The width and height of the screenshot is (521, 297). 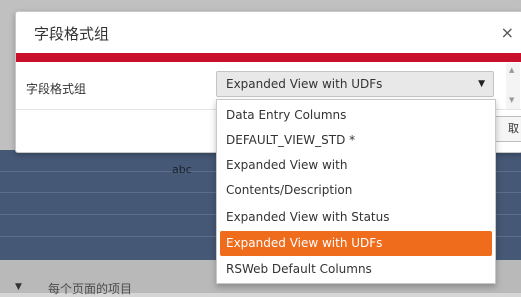 What do you see at coordinates (56, 89) in the screenshot?
I see `field-label: 字段格式组` at bounding box center [56, 89].